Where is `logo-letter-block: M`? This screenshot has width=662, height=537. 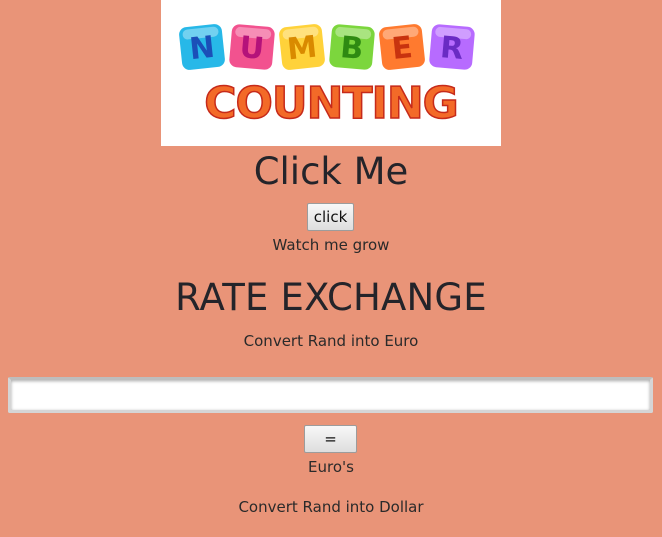
logo-letter-block: M is located at coordinates (302, 47).